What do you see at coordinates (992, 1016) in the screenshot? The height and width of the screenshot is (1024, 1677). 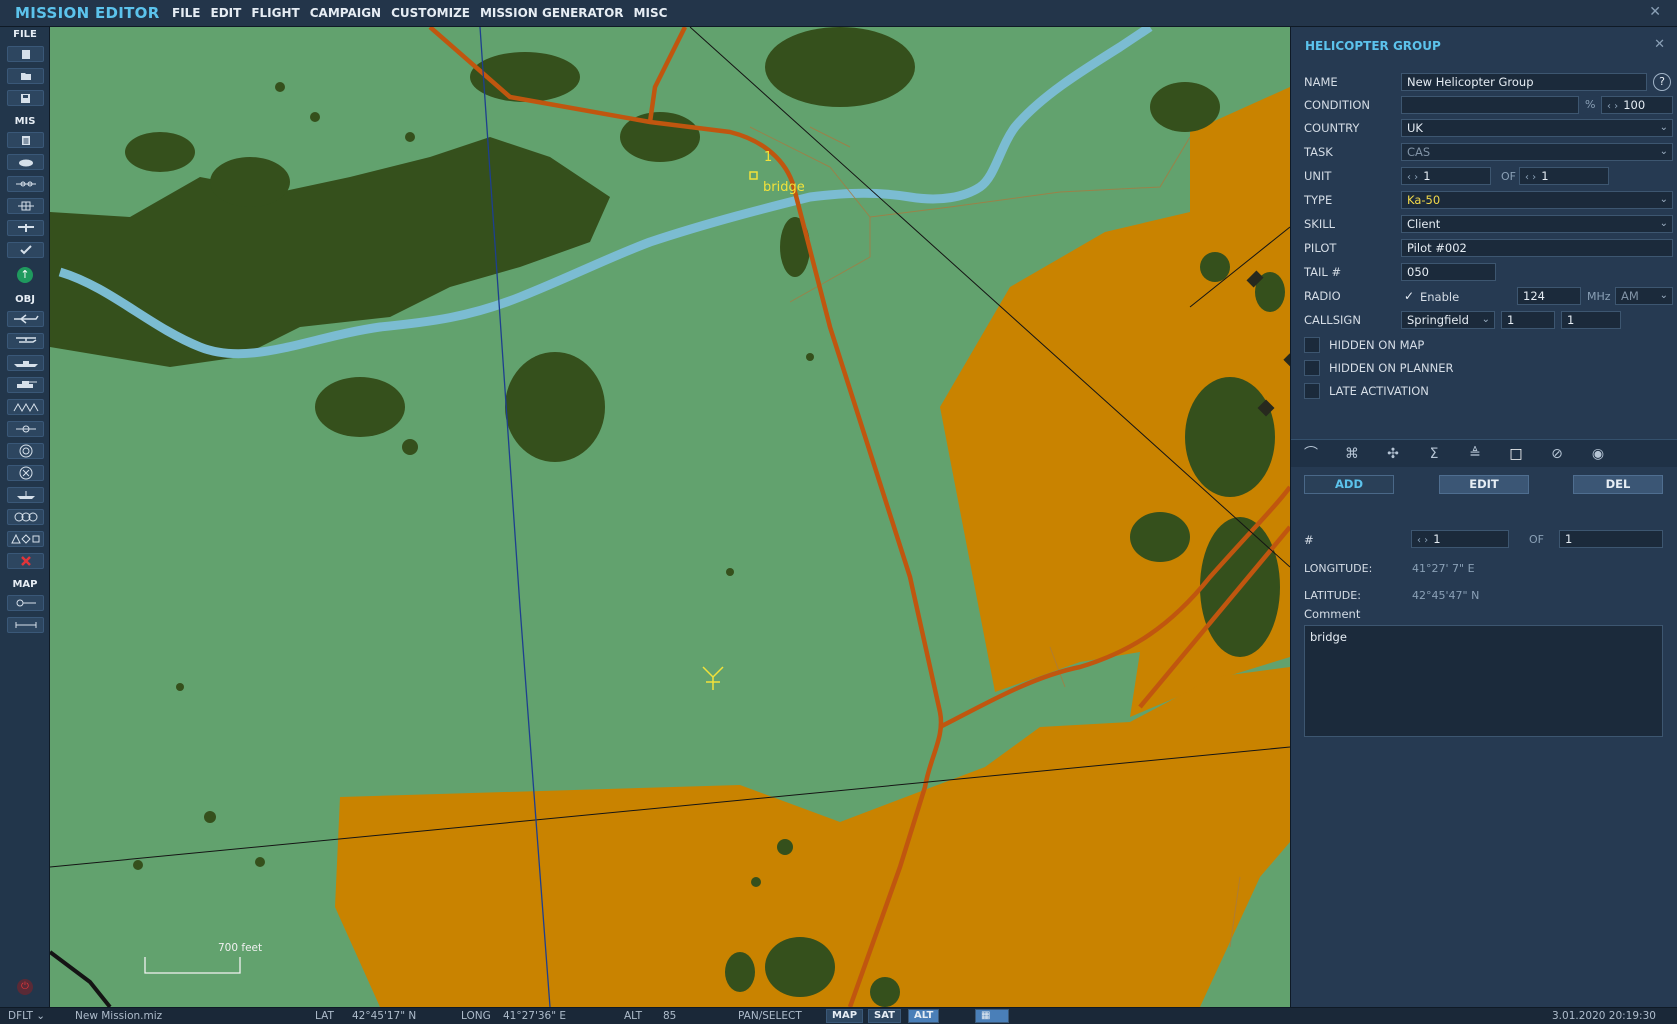 I see `map-layers-icon: ▦` at bounding box center [992, 1016].